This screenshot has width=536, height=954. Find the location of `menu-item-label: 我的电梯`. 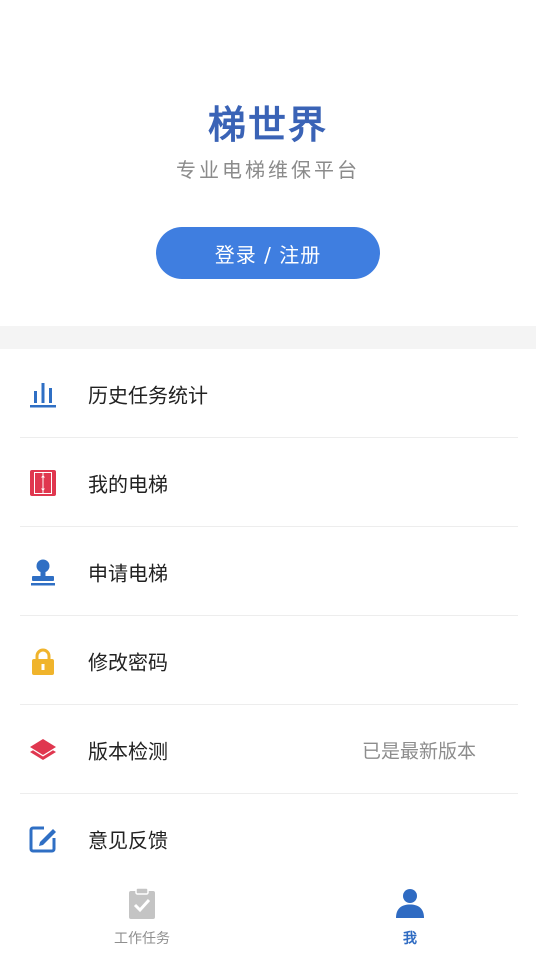

menu-item-label: 我的电梯 is located at coordinates (128, 484).